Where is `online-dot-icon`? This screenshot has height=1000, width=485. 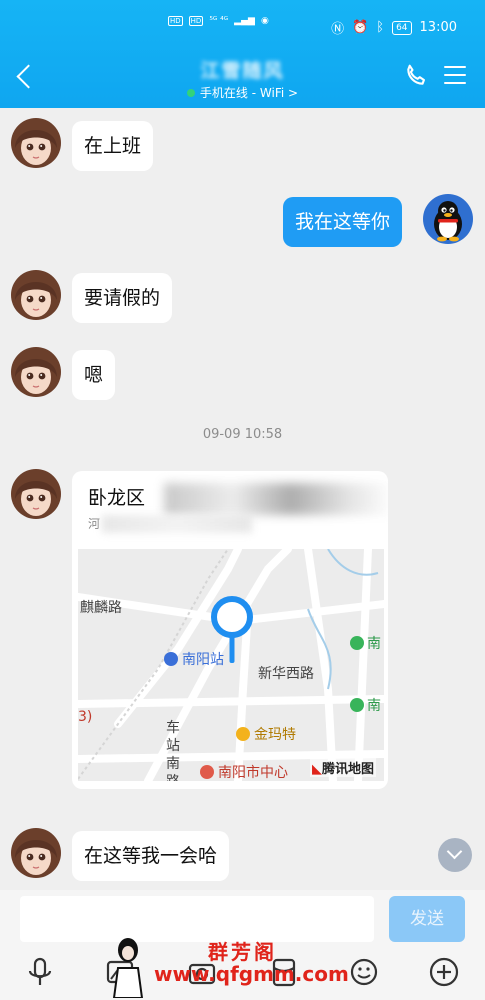 online-dot-icon is located at coordinates (190, 93).